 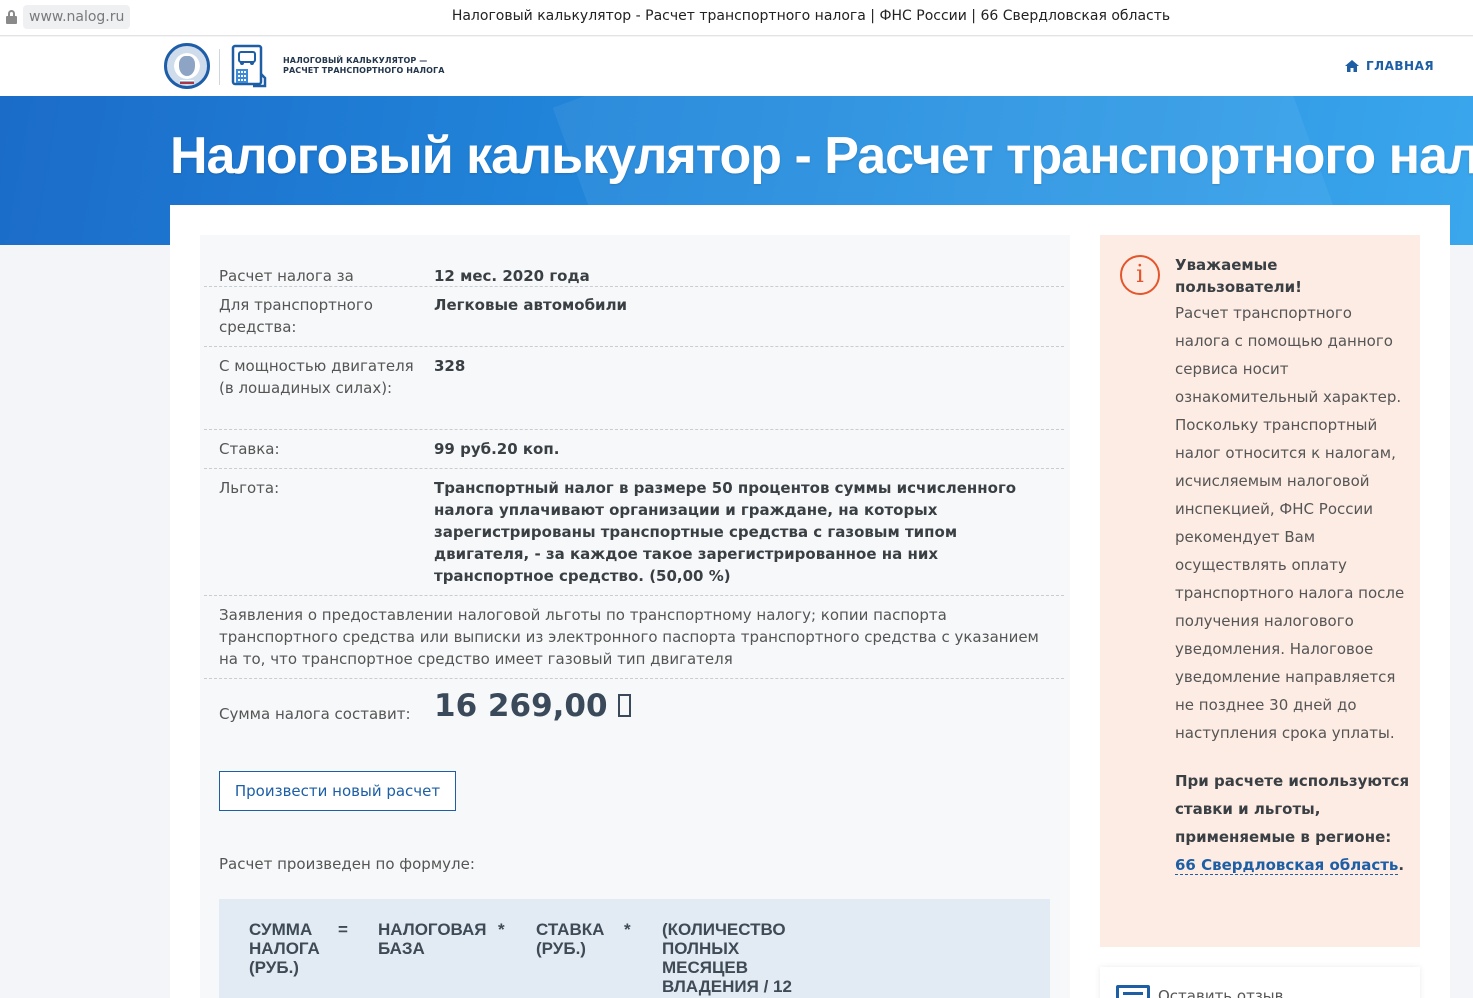 I want to click on formula-rate: СТАВКА (РУБ.), so click(x=570, y=939).